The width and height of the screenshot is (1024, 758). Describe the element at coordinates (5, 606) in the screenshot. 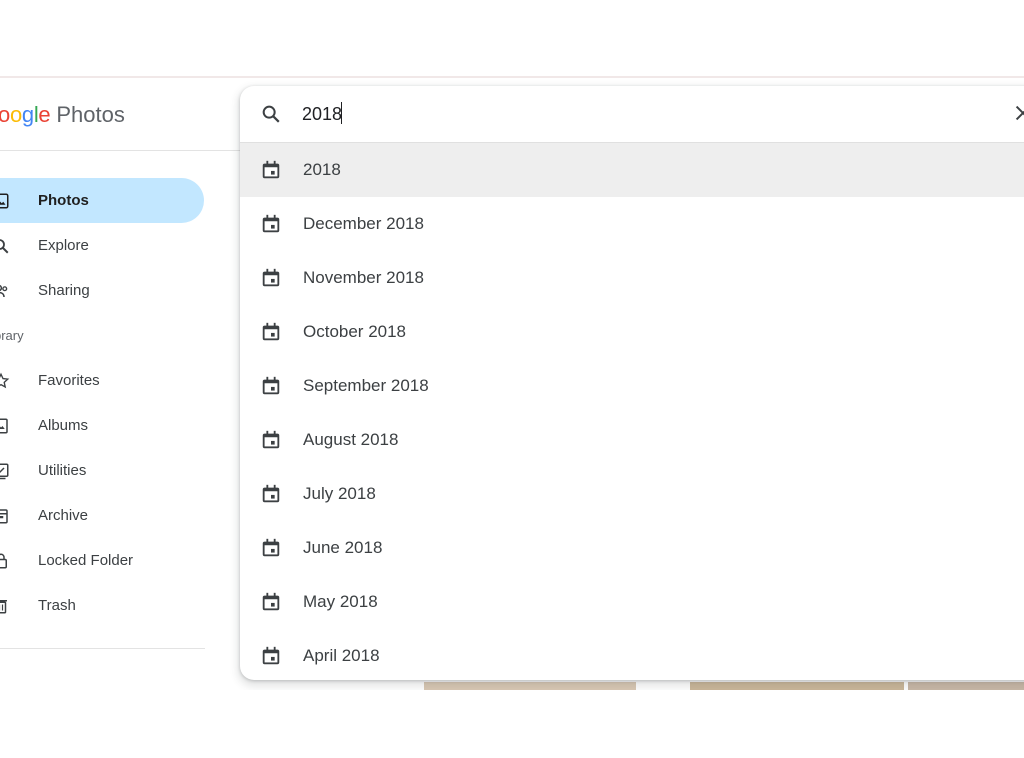

I see `trash-icon` at that location.